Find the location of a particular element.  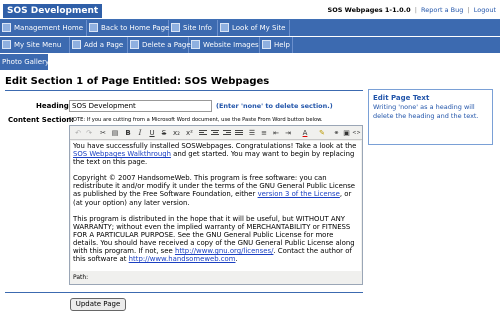

nav-item-my-site-menu: My Site Menu is located at coordinates (35, 45).